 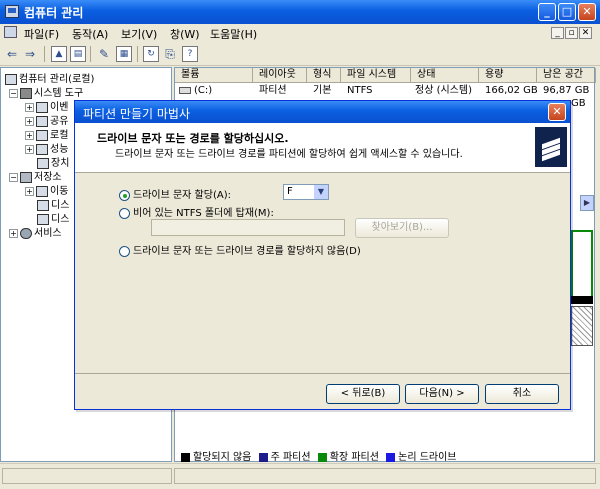 What do you see at coordinates (522, 394) in the screenshot?
I see `cancel-button: 취소` at bounding box center [522, 394].